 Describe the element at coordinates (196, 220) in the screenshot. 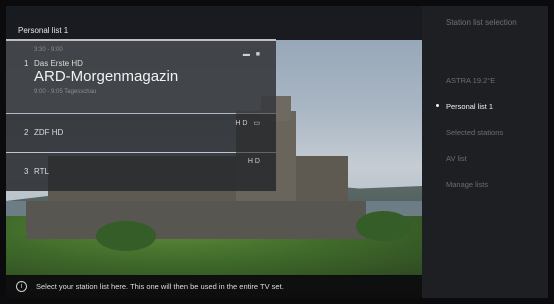

I see `castle-wall` at that location.